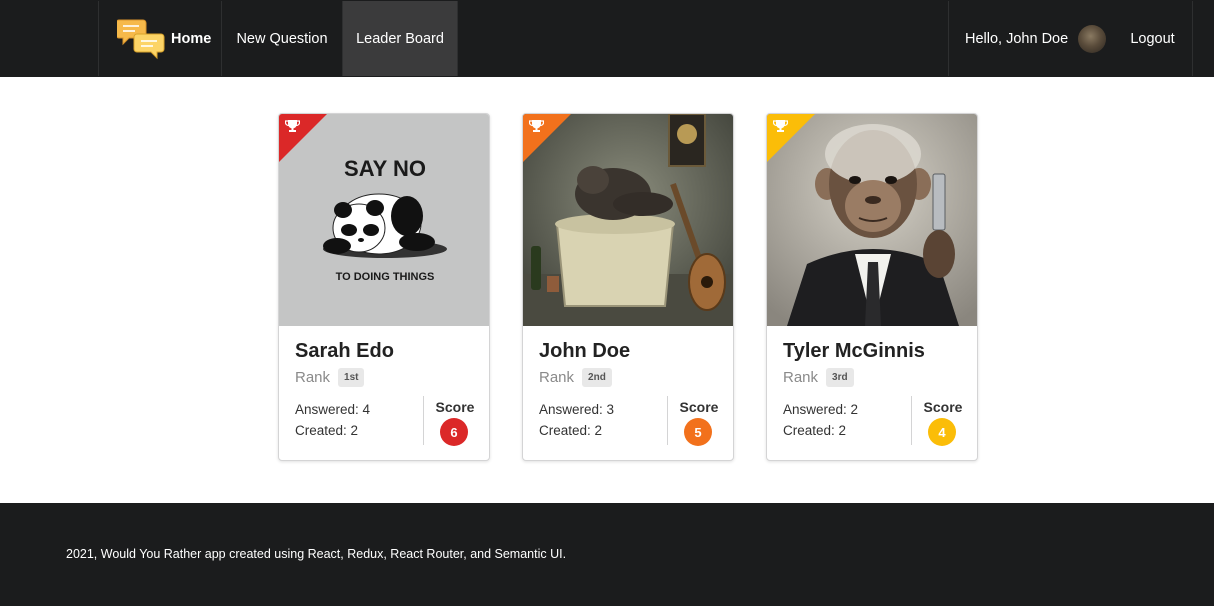  I want to click on rank-row: Rank 2nd, so click(575, 377).